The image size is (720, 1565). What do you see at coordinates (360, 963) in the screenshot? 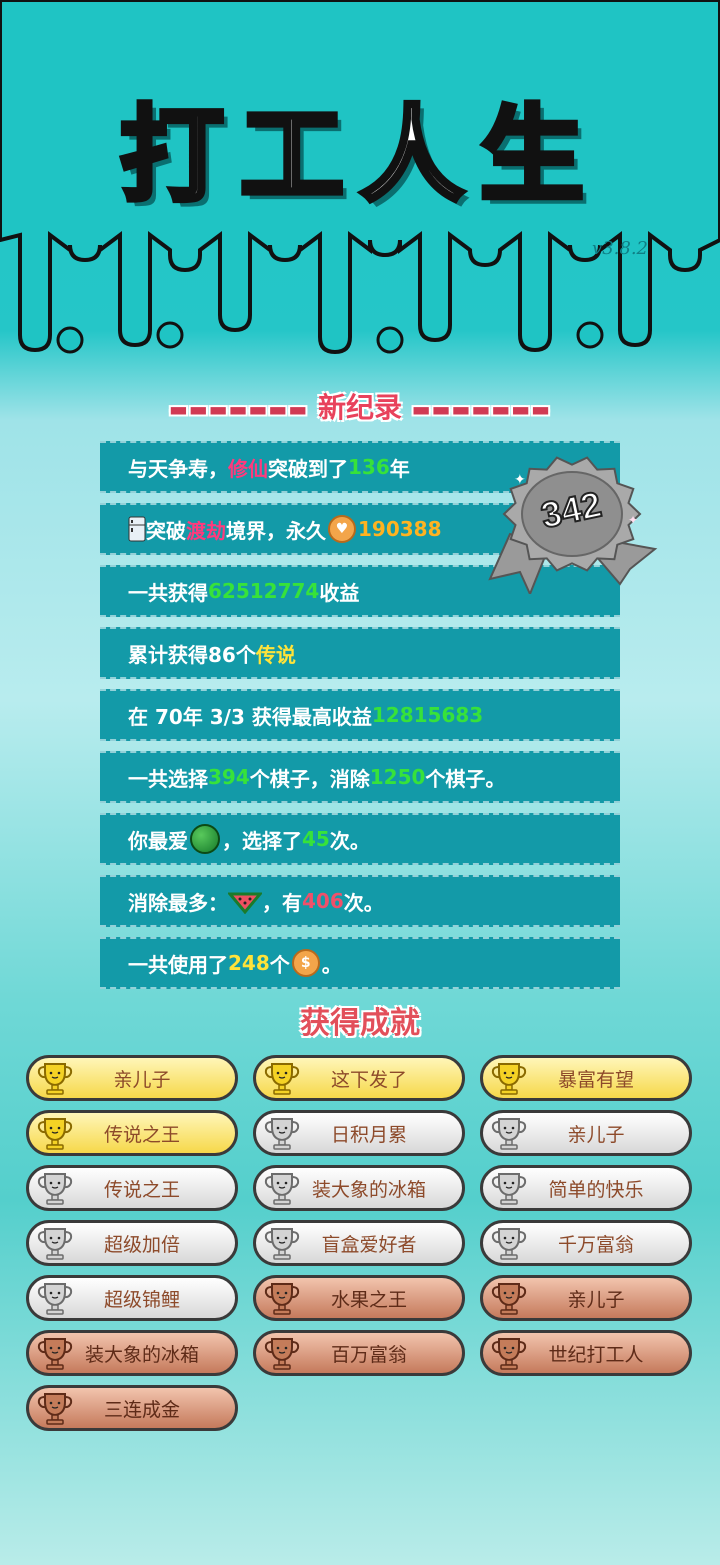
I see `record-row-coins: 一共使用了 248 个 $ 。` at bounding box center [360, 963].